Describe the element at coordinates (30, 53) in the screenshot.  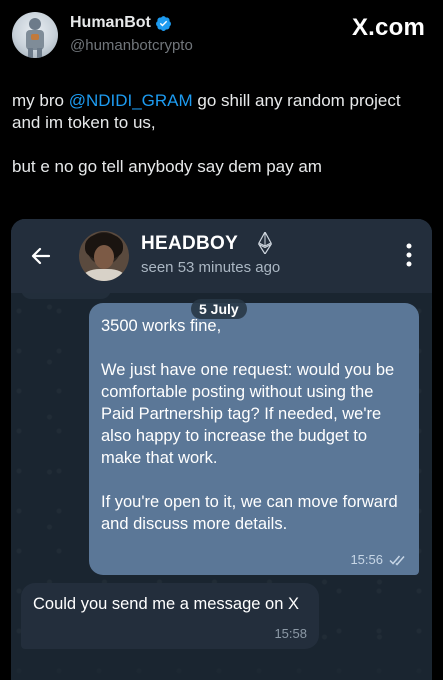
I see `robot-leg-left` at that location.